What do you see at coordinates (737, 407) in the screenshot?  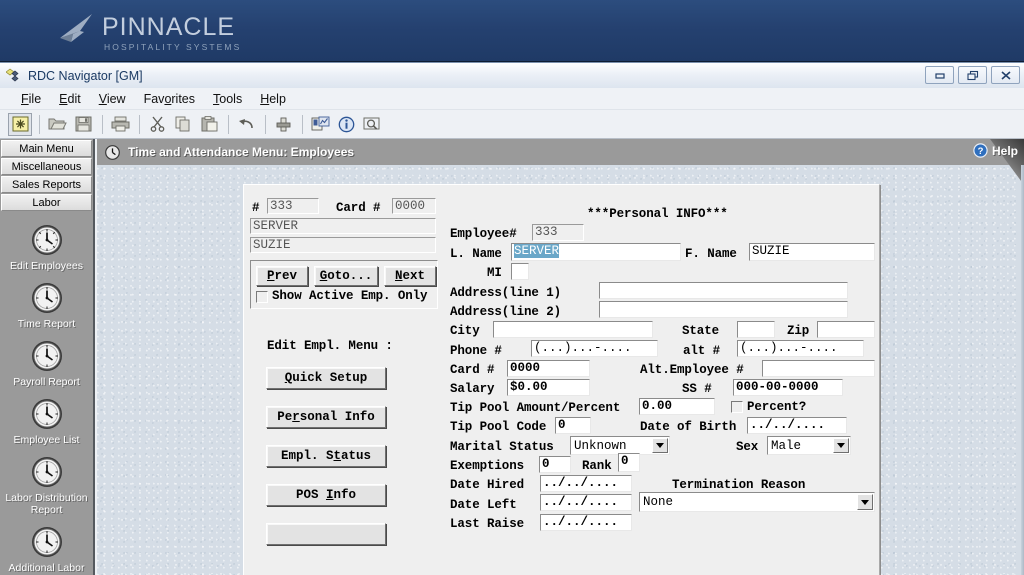 I see `percent-checkbox` at bounding box center [737, 407].